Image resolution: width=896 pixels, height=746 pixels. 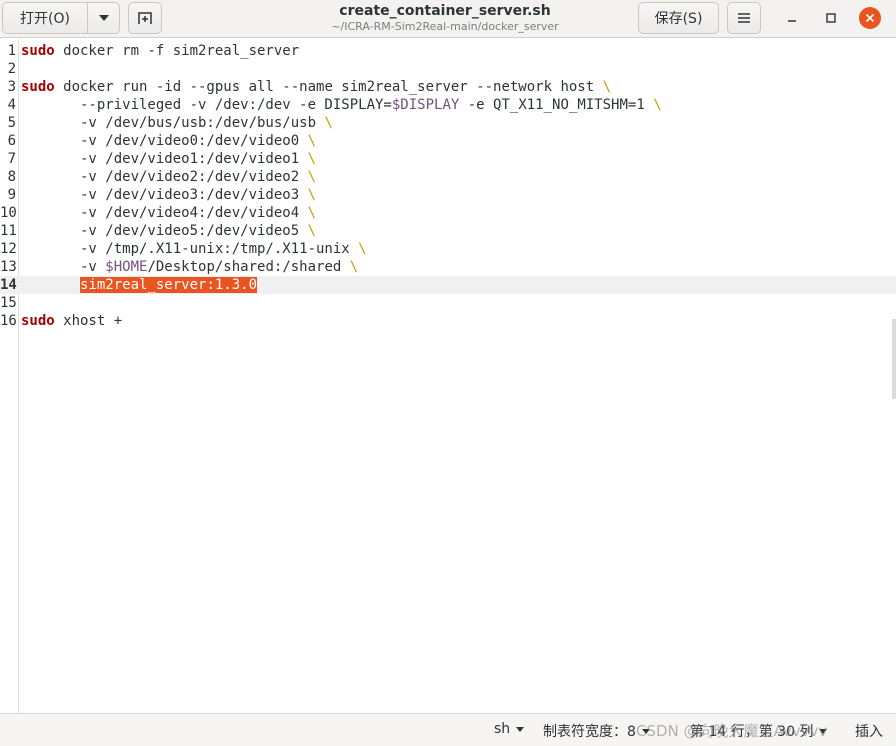 What do you see at coordinates (11, 123) in the screenshot?
I see `line-number: 5` at bounding box center [11, 123].